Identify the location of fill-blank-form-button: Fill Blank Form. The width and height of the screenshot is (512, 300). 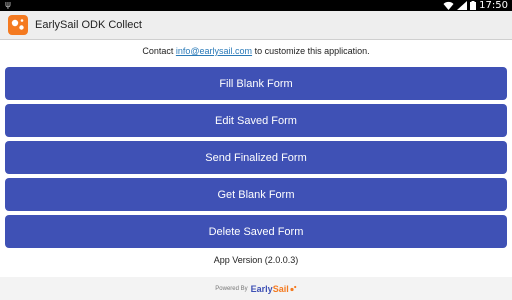
(256, 83).